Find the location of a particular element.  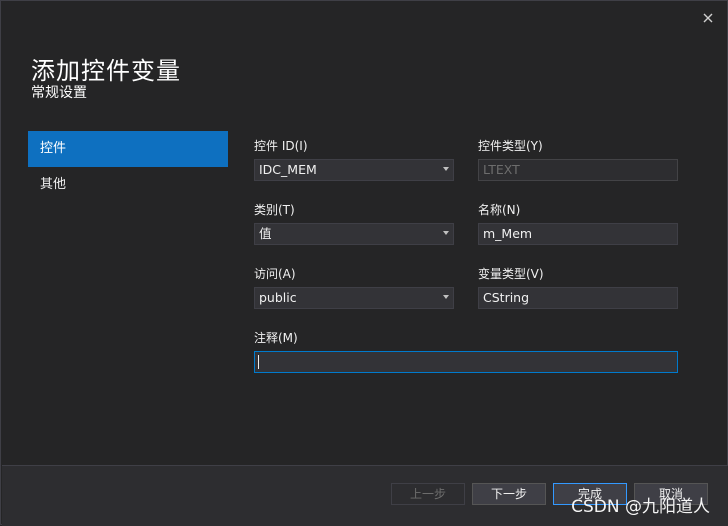

access-value: public is located at coordinates (278, 297).